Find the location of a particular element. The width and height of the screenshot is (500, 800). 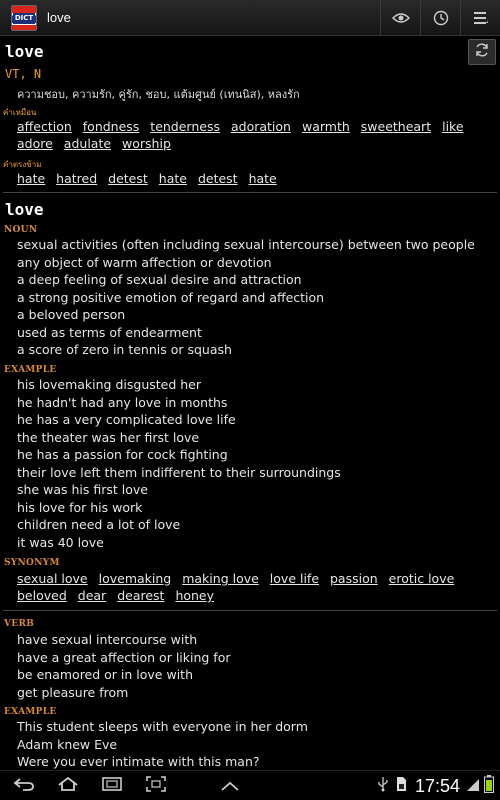

synonym-link: like is located at coordinates (452, 126).